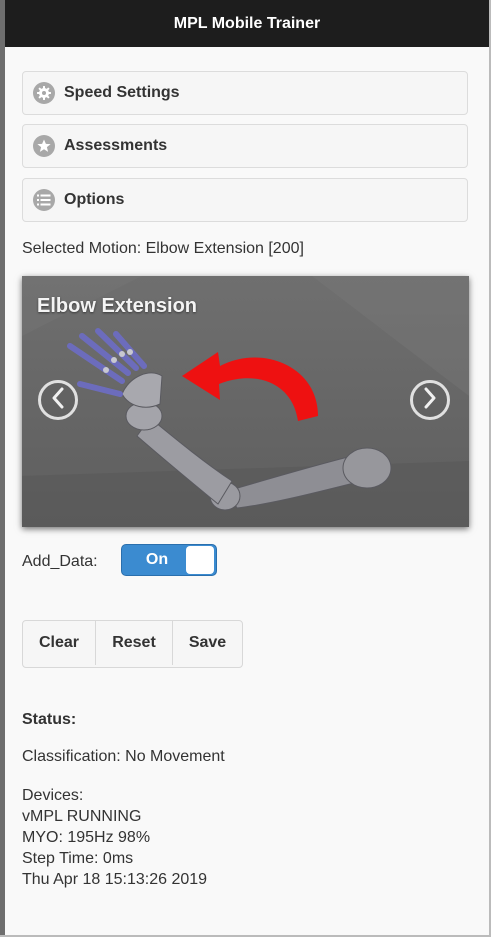 This screenshot has height=937, width=491. What do you see at coordinates (245, 146) in the screenshot?
I see `assessments-panel: Assessments` at bounding box center [245, 146].